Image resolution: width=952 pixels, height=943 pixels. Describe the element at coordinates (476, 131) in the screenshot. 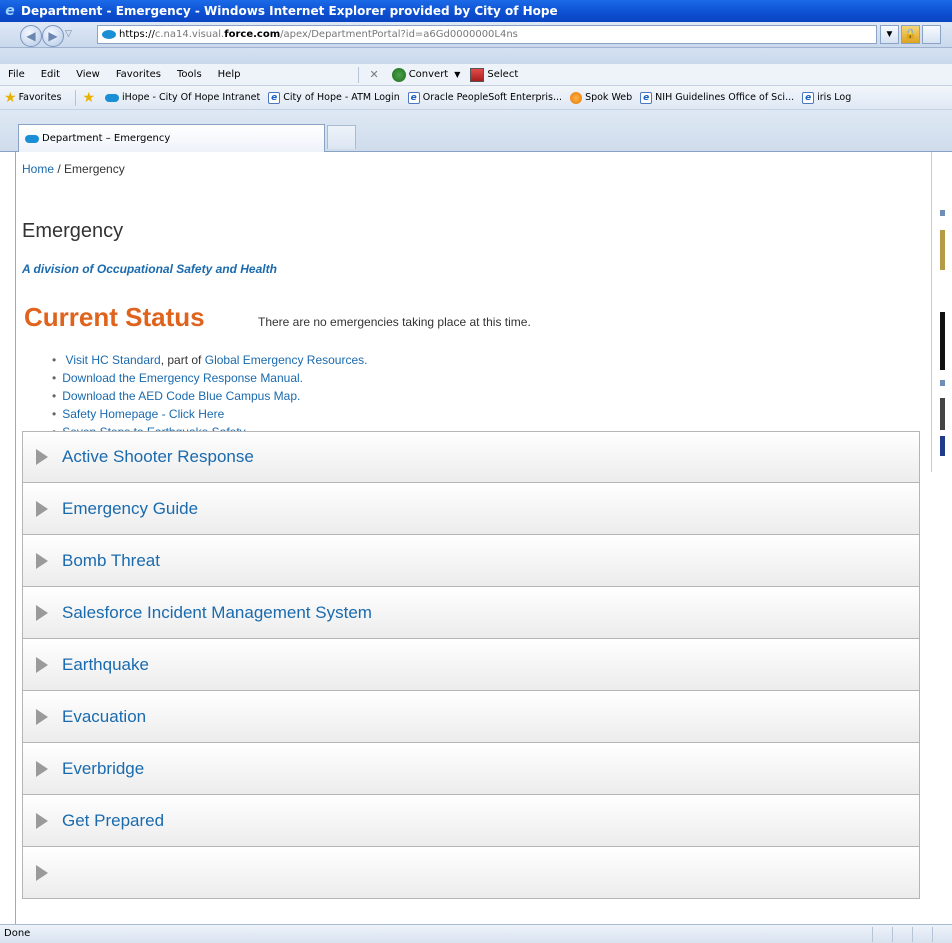

I see `tab-bar: Department – Emergency` at that location.